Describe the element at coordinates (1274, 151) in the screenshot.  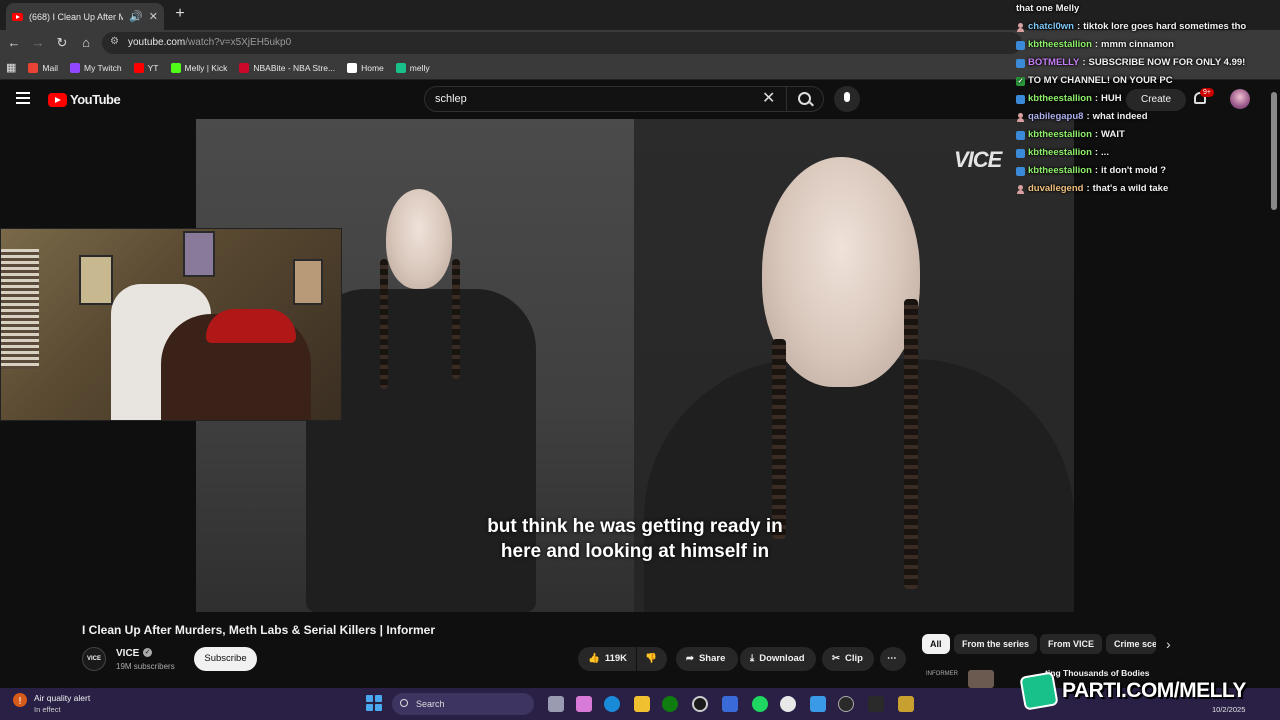
I see `page-scrollbar` at that location.